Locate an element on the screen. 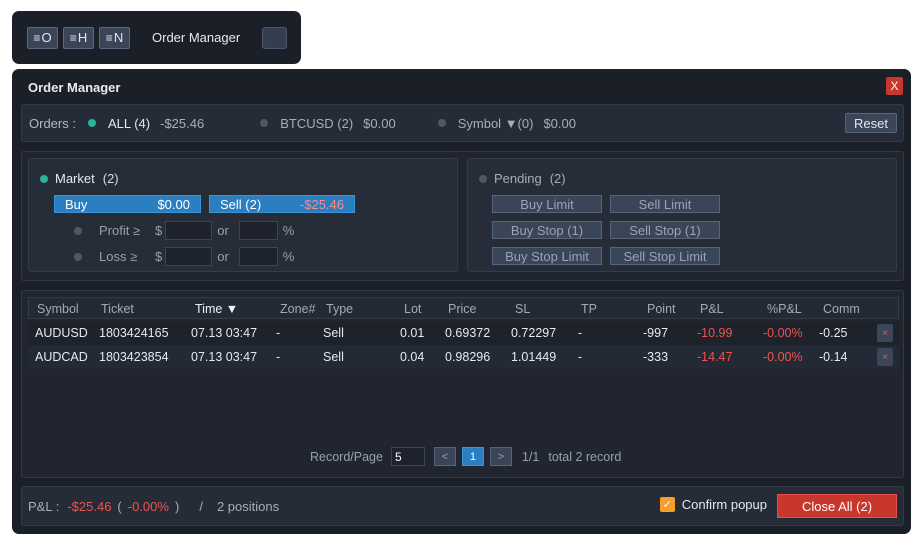  cell-sl: 1.01449 is located at coordinates (534, 357).